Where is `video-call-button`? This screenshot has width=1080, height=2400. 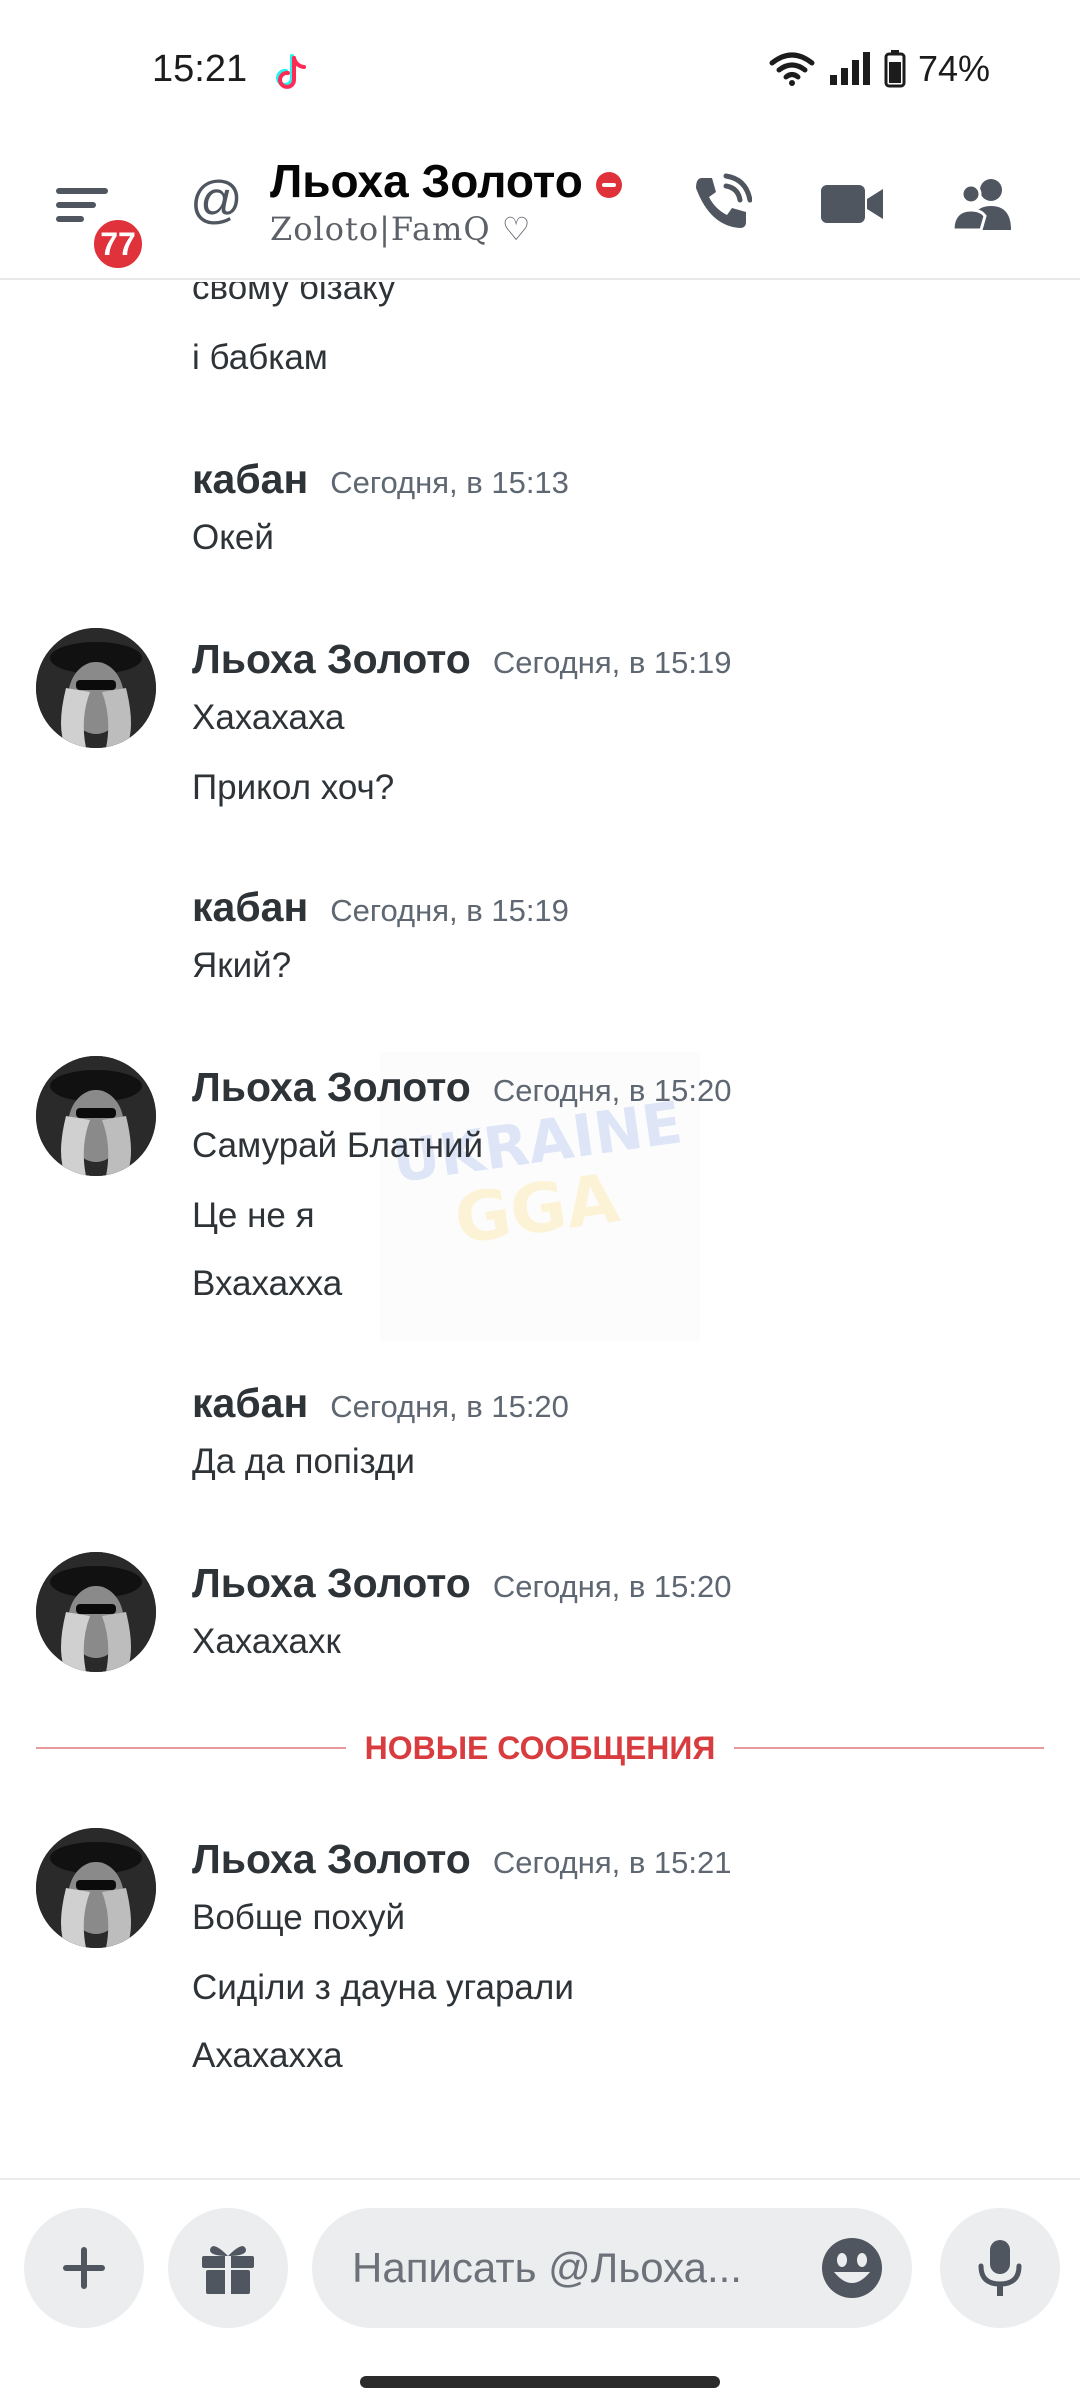
video-call-button is located at coordinates (852, 204).